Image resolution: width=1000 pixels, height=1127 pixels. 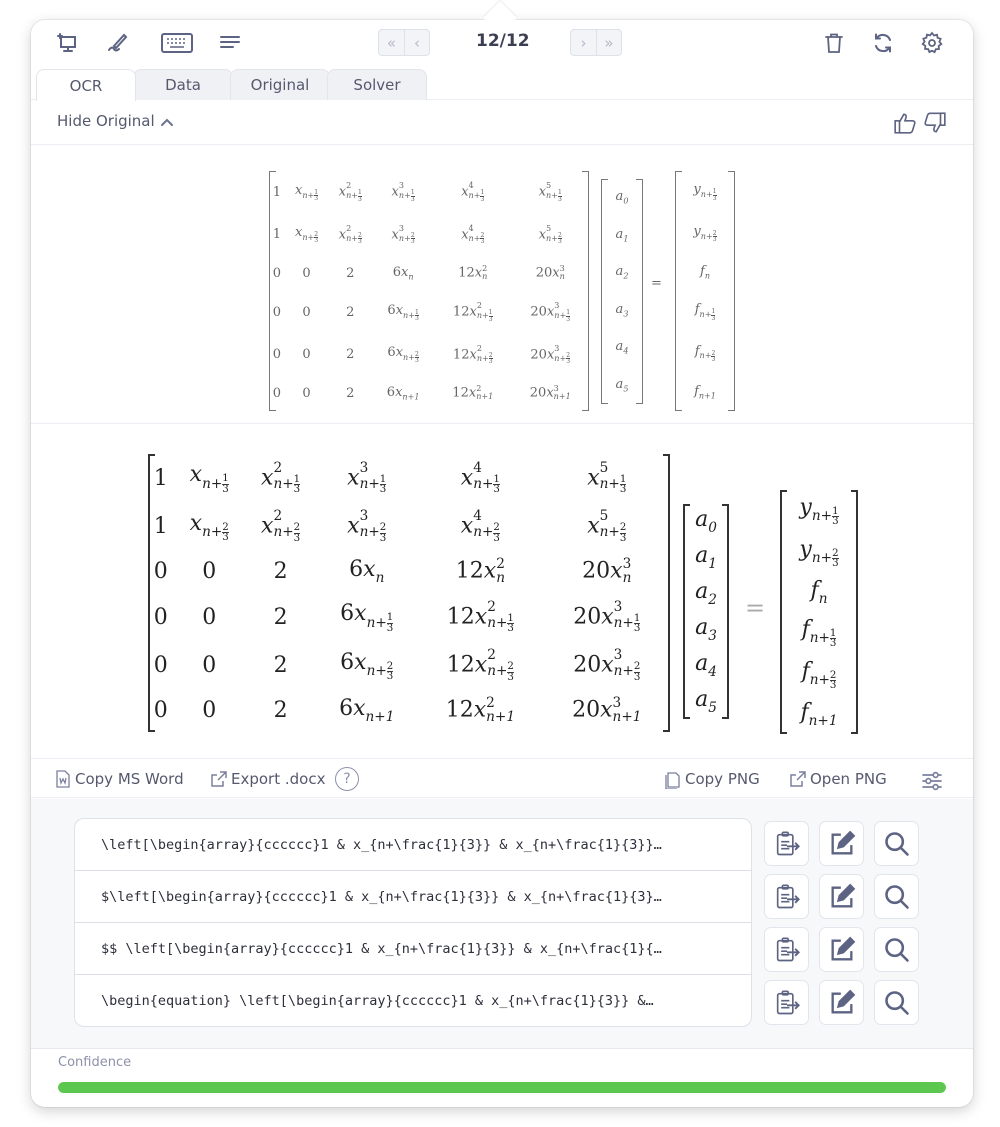 What do you see at coordinates (377, 84) in the screenshot?
I see `tab-solver: Solver` at bounding box center [377, 84].